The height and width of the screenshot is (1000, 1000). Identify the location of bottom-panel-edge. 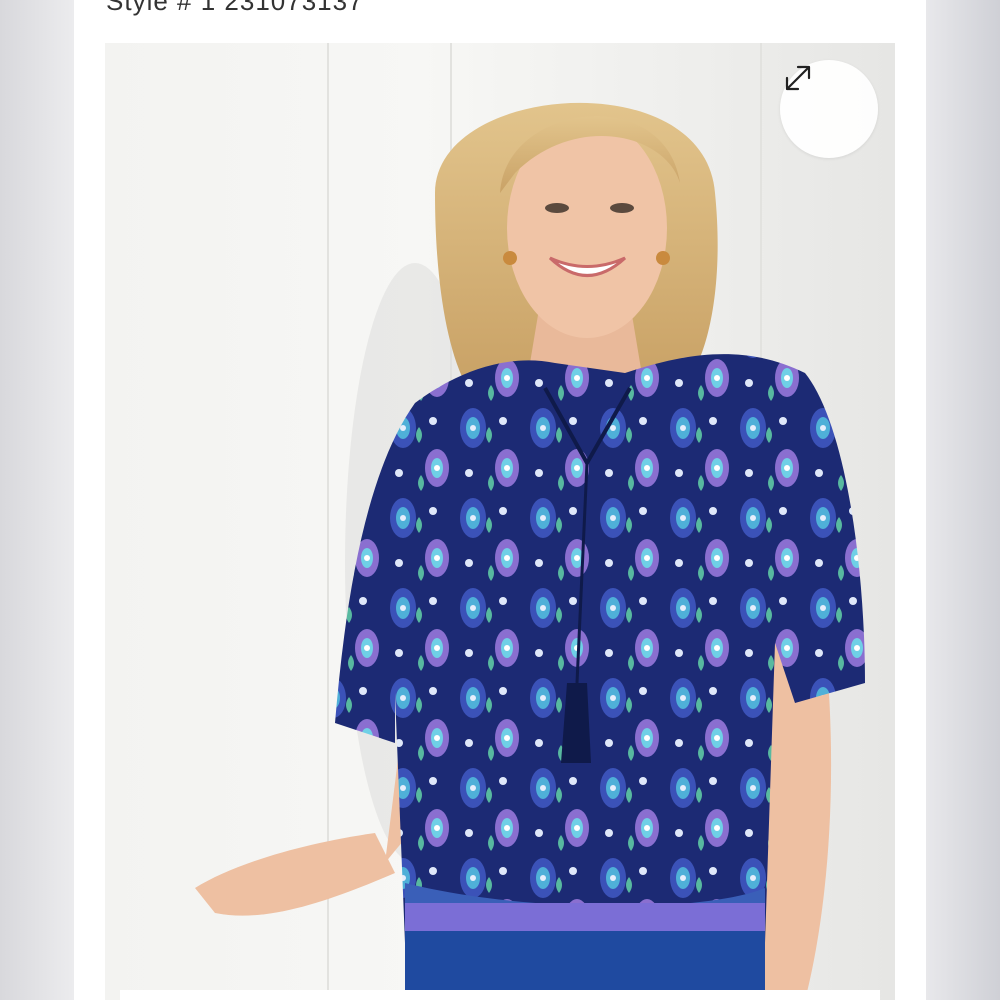
(500, 995).